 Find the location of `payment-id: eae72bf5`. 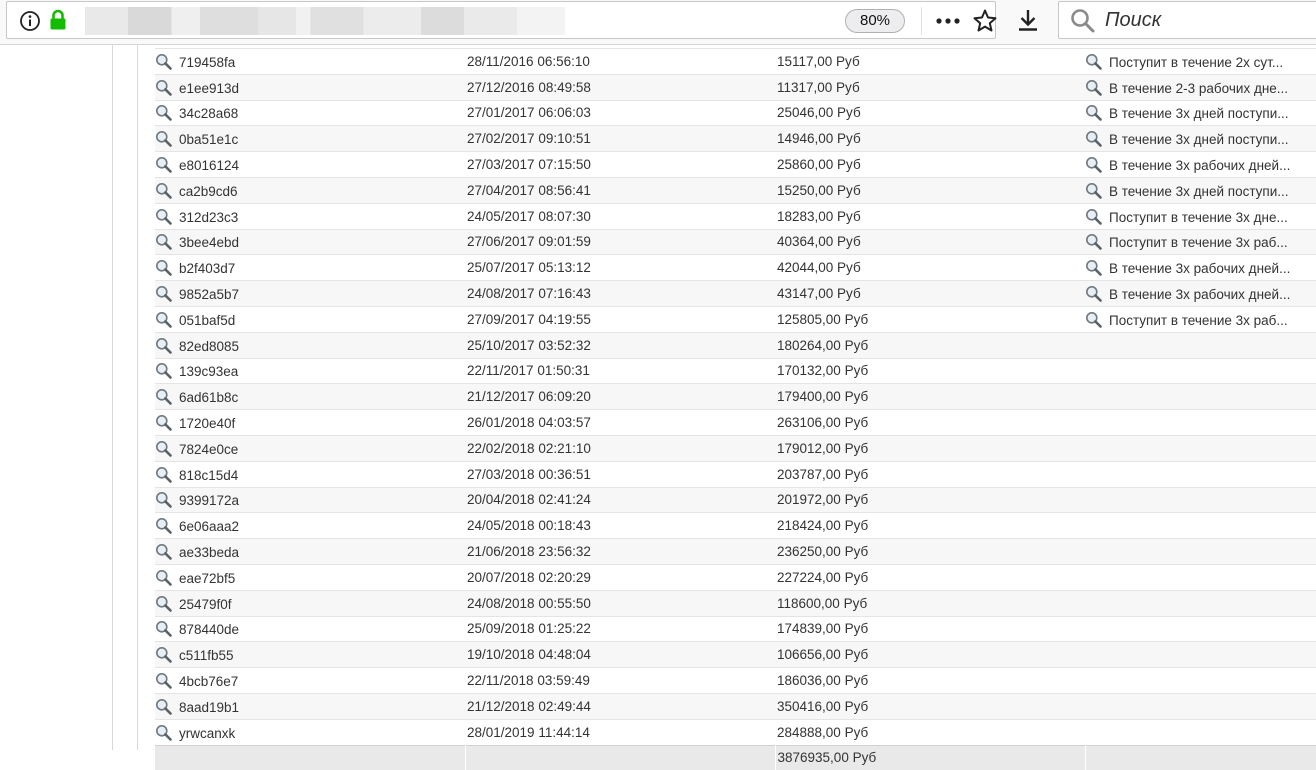

payment-id: eae72bf5 is located at coordinates (207, 578).